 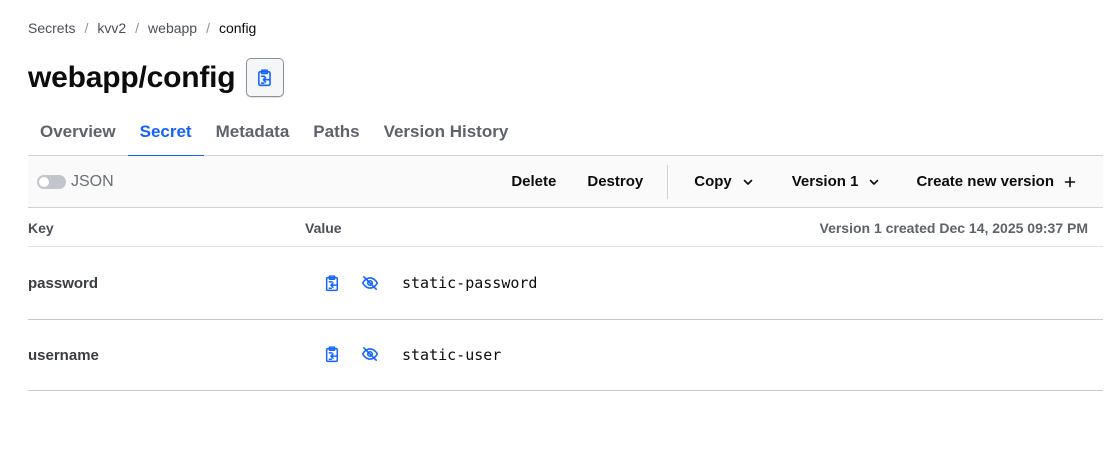 I want to click on delete-button: Delete, so click(x=533, y=182).